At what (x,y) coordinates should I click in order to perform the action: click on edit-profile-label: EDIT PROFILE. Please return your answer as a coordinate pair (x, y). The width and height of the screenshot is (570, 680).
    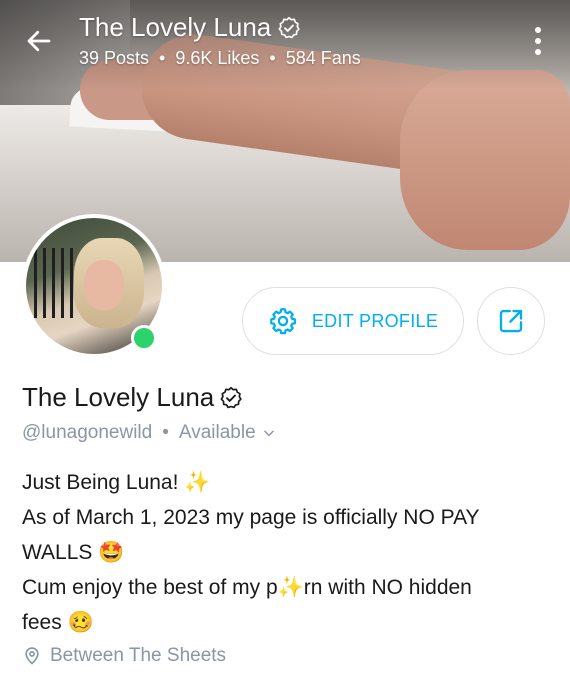
    Looking at the image, I should click on (375, 320).